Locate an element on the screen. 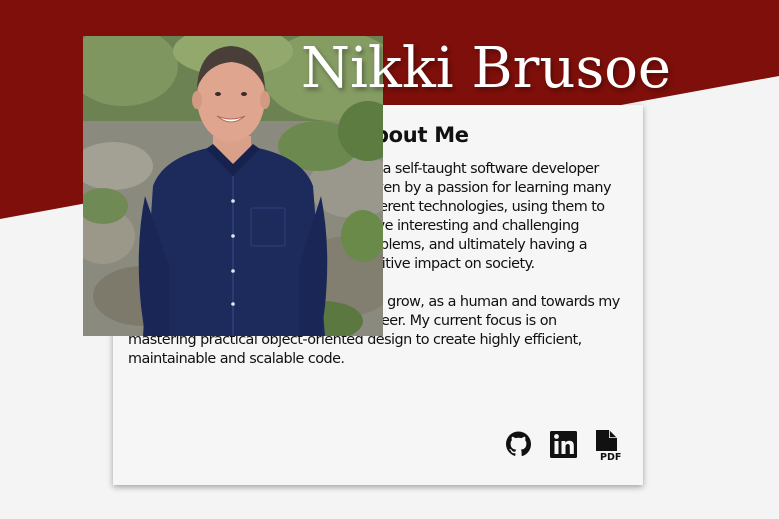 This screenshot has height=519, width=779. social-links: PDF is located at coordinates (563, 445).